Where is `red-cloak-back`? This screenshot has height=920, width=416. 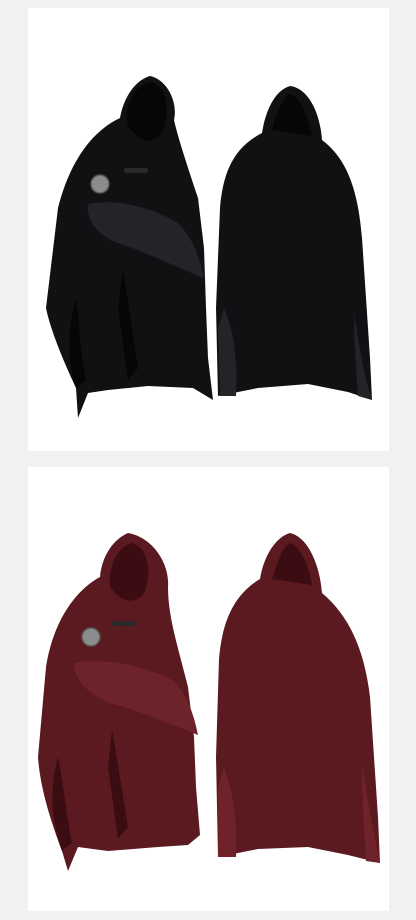 red-cloak-back is located at coordinates (298, 698).